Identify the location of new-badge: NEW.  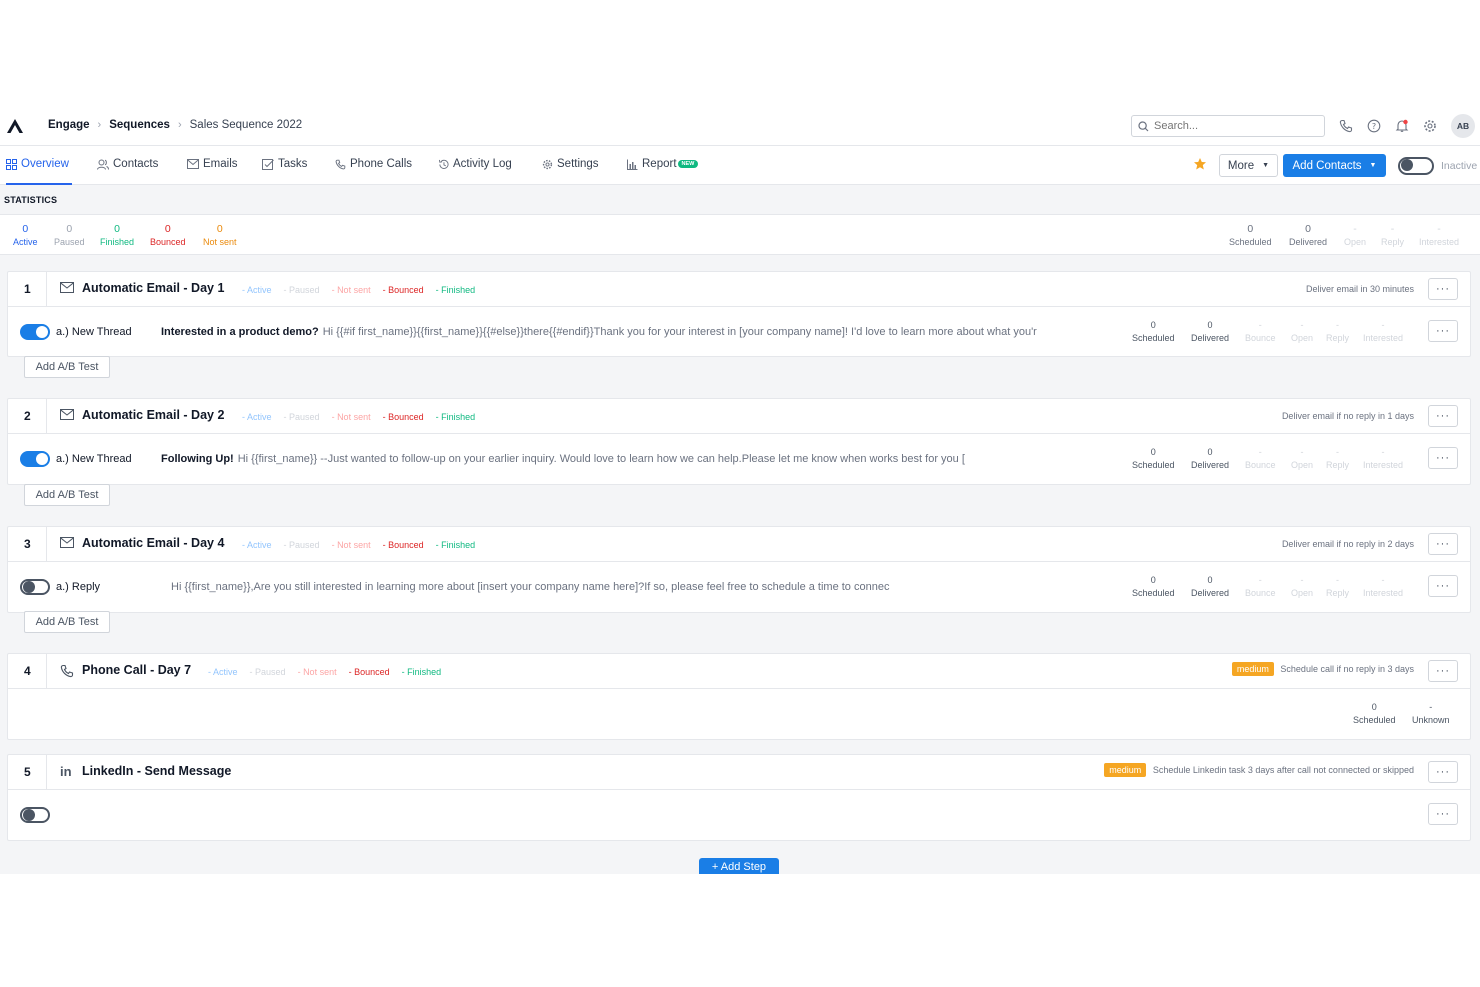
(688, 164).